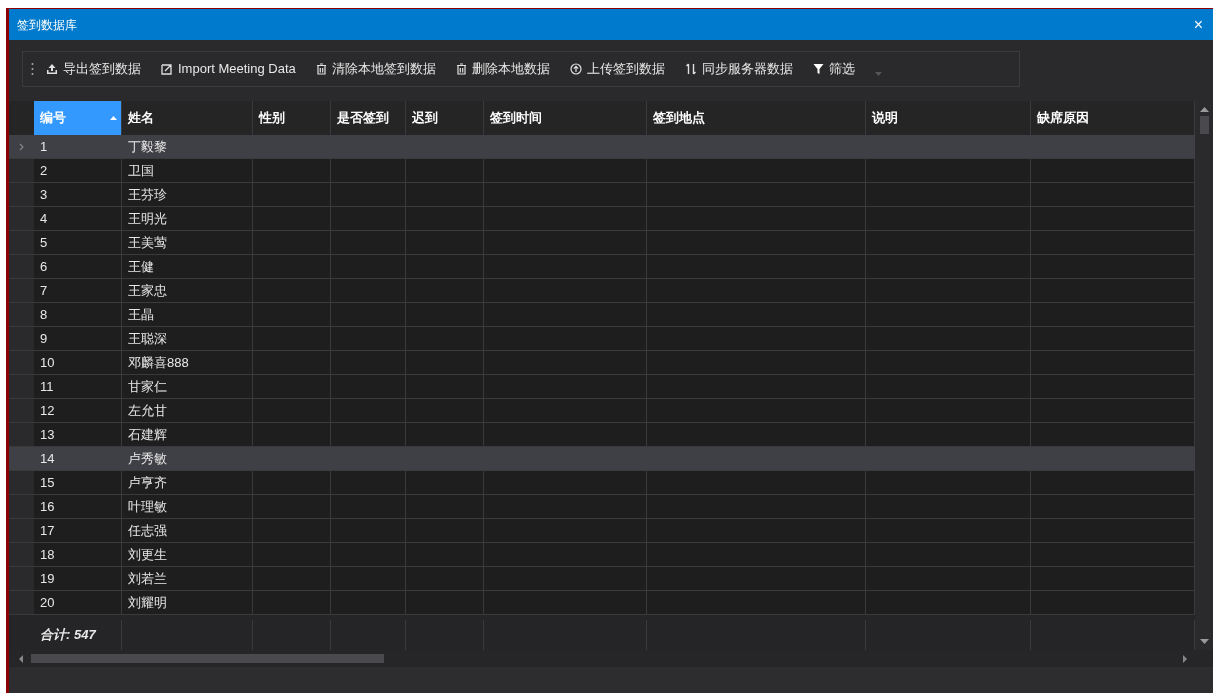 This screenshot has width=1213, height=693. Describe the element at coordinates (47, 458) in the screenshot. I see `table-cell-text: 14` at that location.